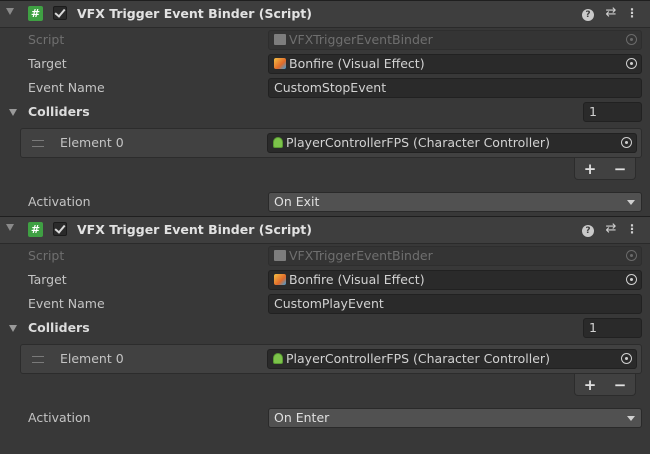 This screenshot has width=650, height=454. Describe the element at coordinates (297, 201) in the screenshot. I see `activation-value: On Exit` at that location.